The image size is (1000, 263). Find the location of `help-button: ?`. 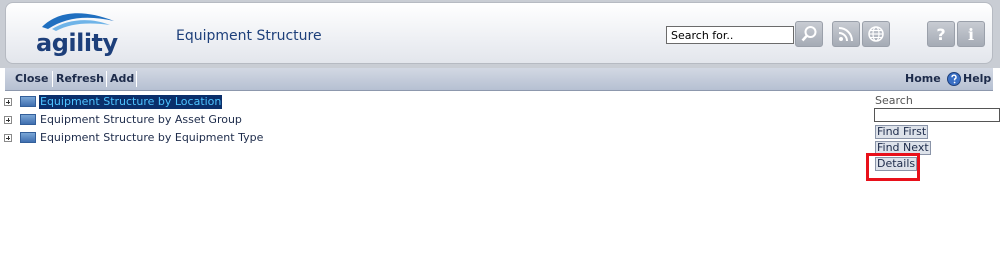

help-button: ? is located at coordinates (941, 34).